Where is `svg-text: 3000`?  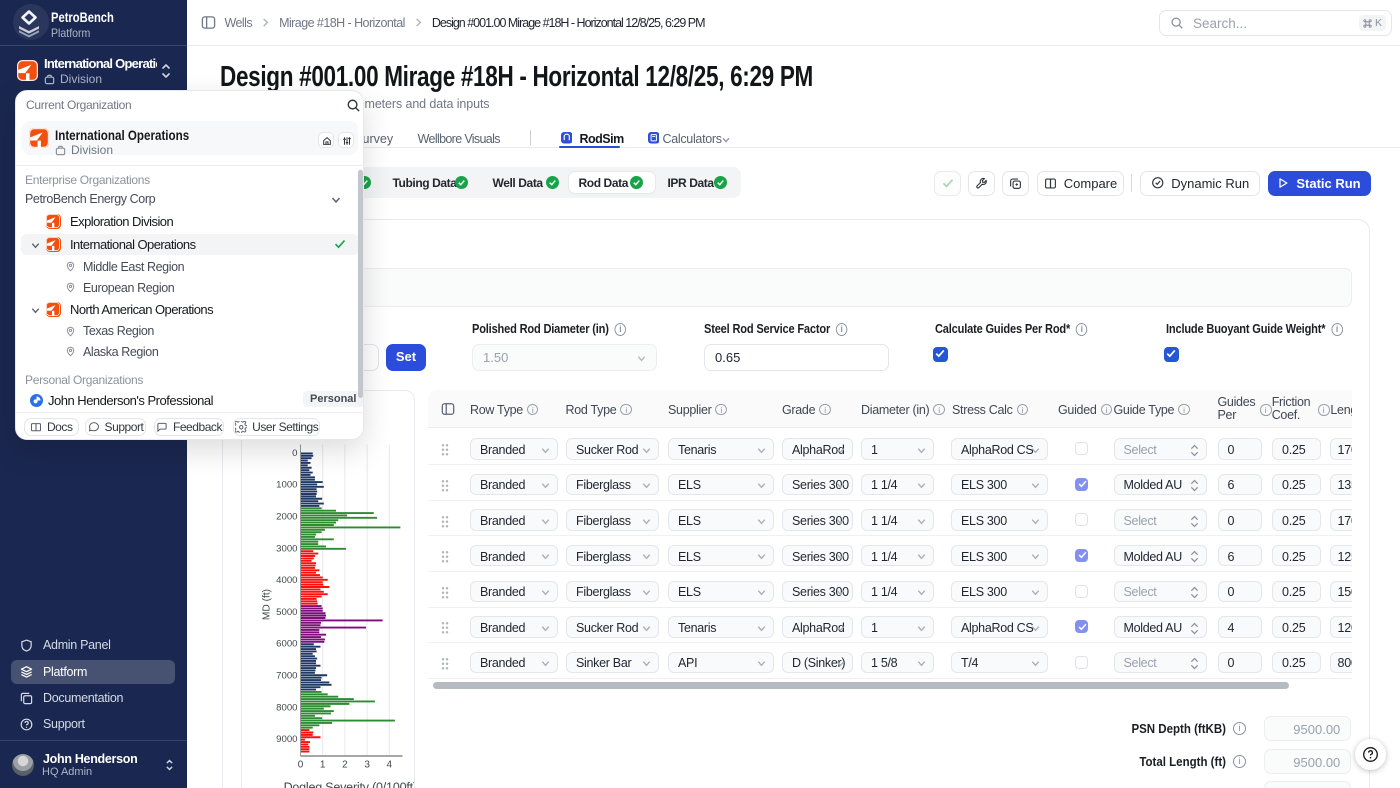
svg-text: 3000 is located at coordinates (286, 548).